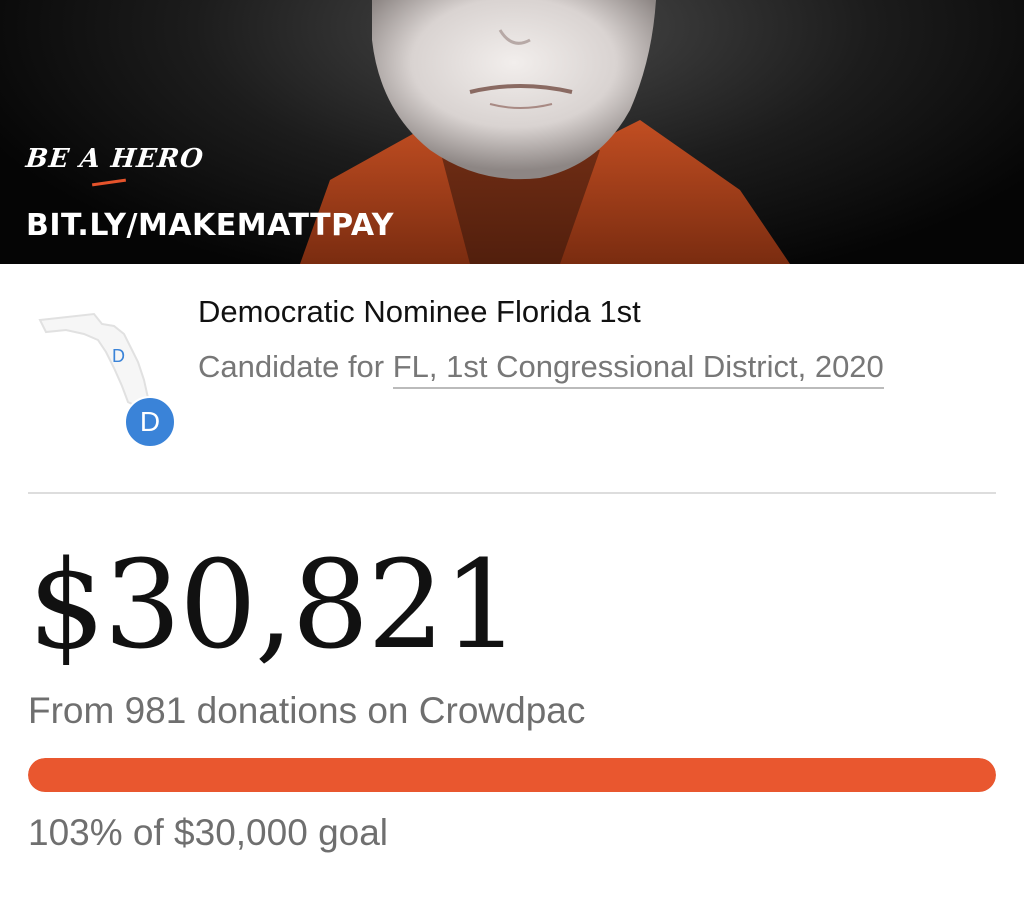 Image resolution: width=1024 pixels, height=900 pixels. What do you see at coordinates (274, 605) in the screenshot?
I see `amount-raised: $30,821` at bounding box center [274, 605].